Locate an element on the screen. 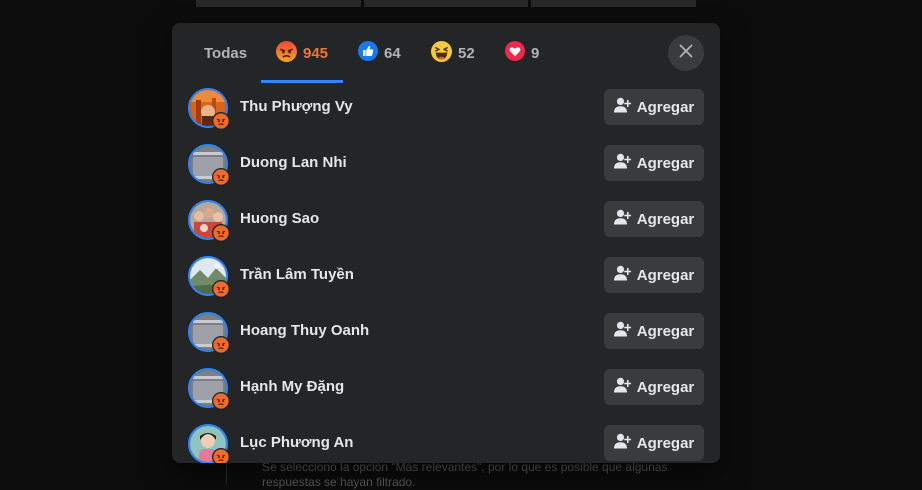 The height and width of the screenshot is (490, 922). person-name: Trần Lâm Tuyền is located at coordinates (297, 274).